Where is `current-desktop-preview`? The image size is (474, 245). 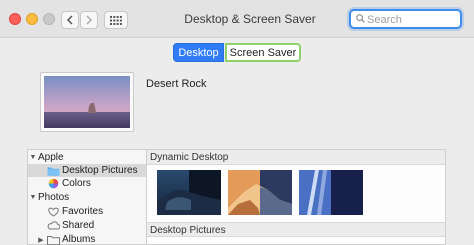
current-desktop-preview is located at coordinates (87, 102).